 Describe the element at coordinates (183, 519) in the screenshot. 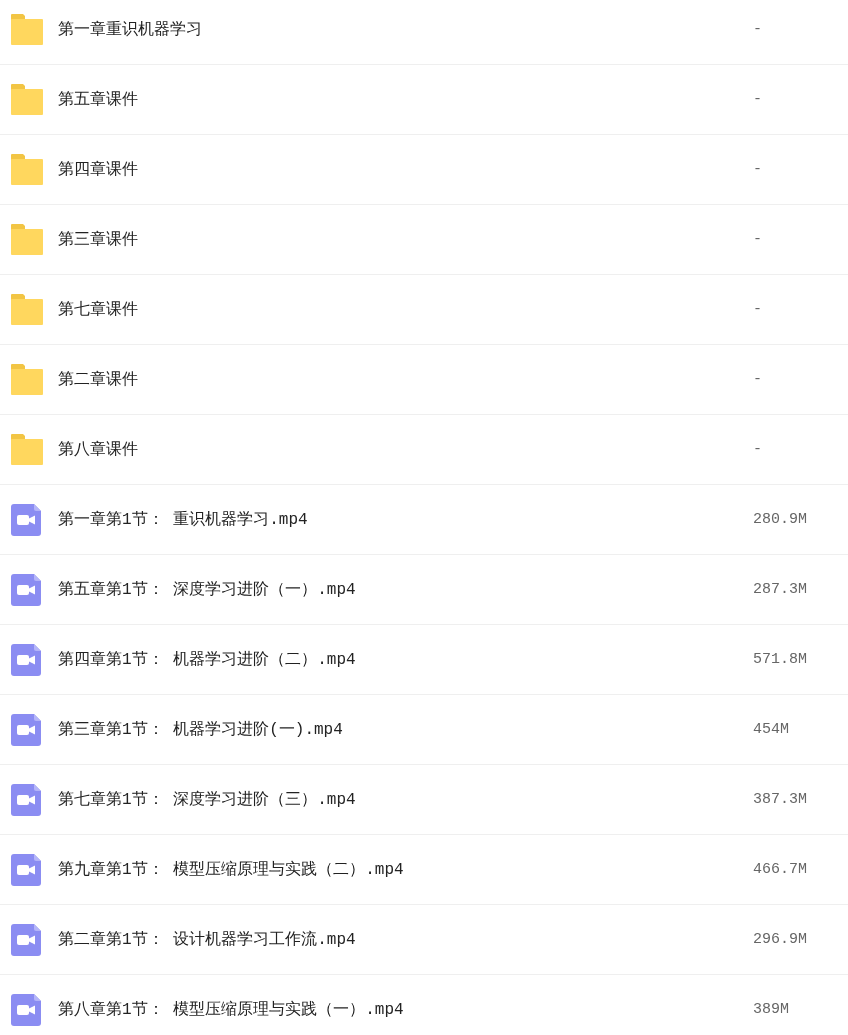

I see `file-name: 第一章第1节： 重识机器学习.mp4` at that location.